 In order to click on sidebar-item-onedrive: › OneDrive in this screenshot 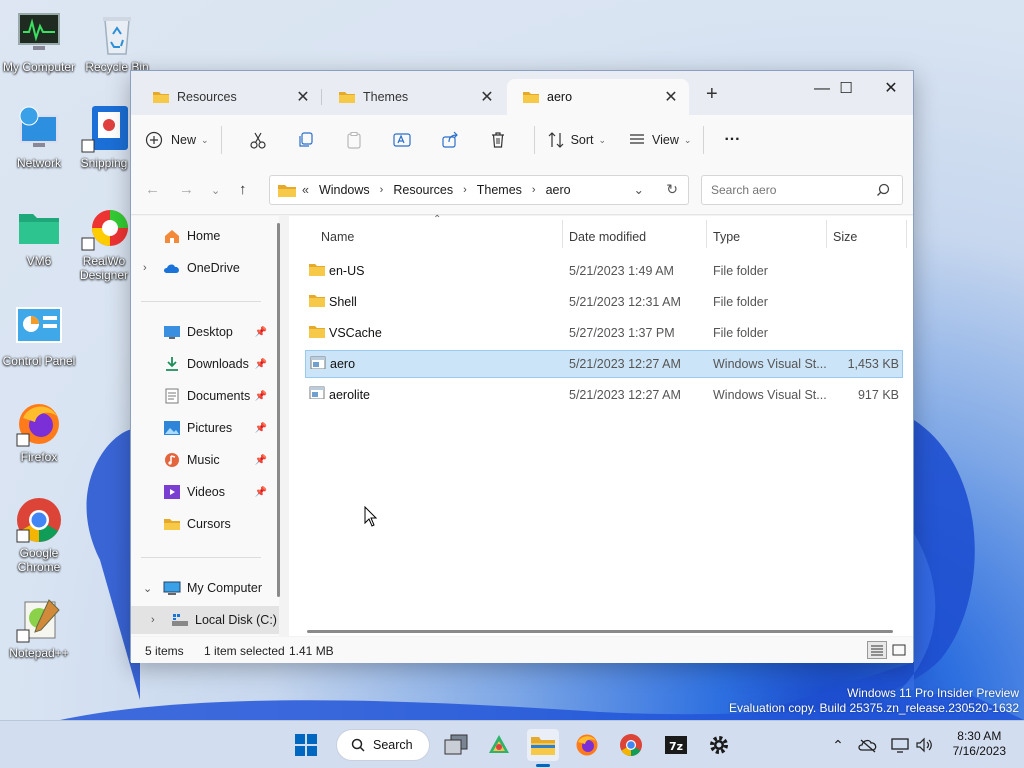, I will do `click(205, 268)`.